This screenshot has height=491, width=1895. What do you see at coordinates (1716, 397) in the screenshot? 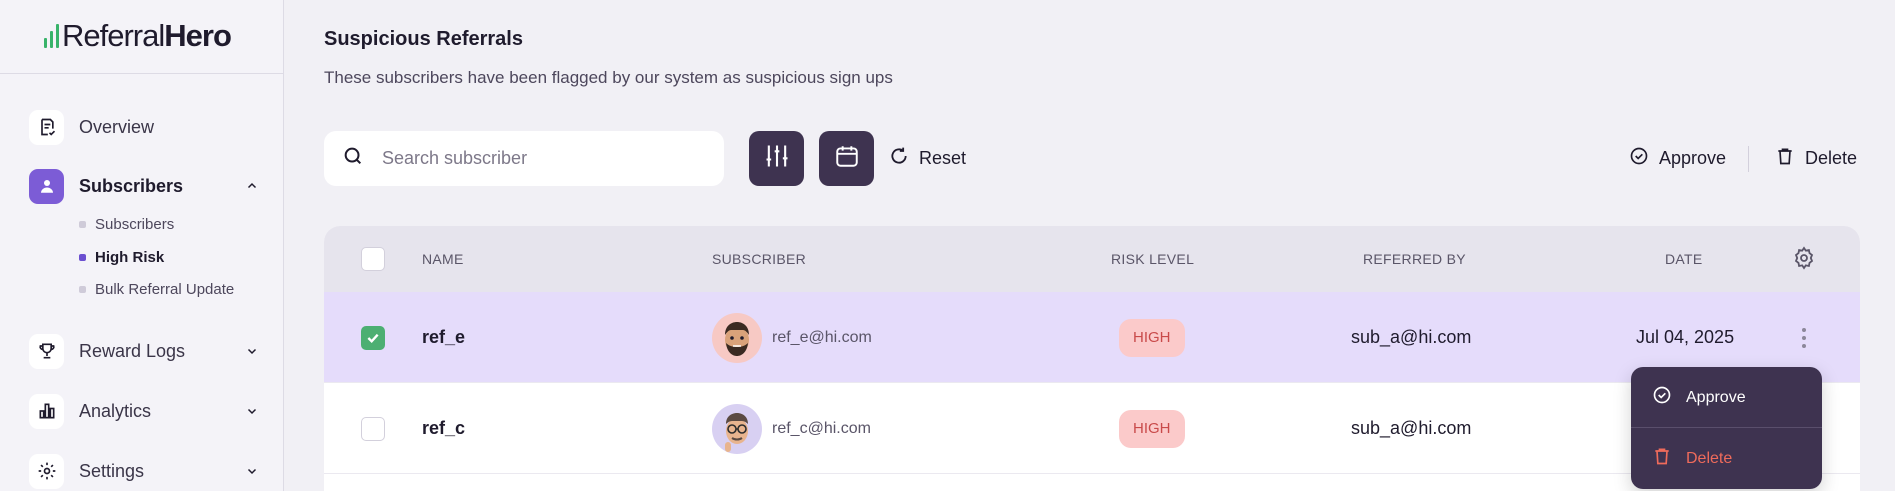
I see `menu-approve-label: Approve` at bounding box center [1716, 397].